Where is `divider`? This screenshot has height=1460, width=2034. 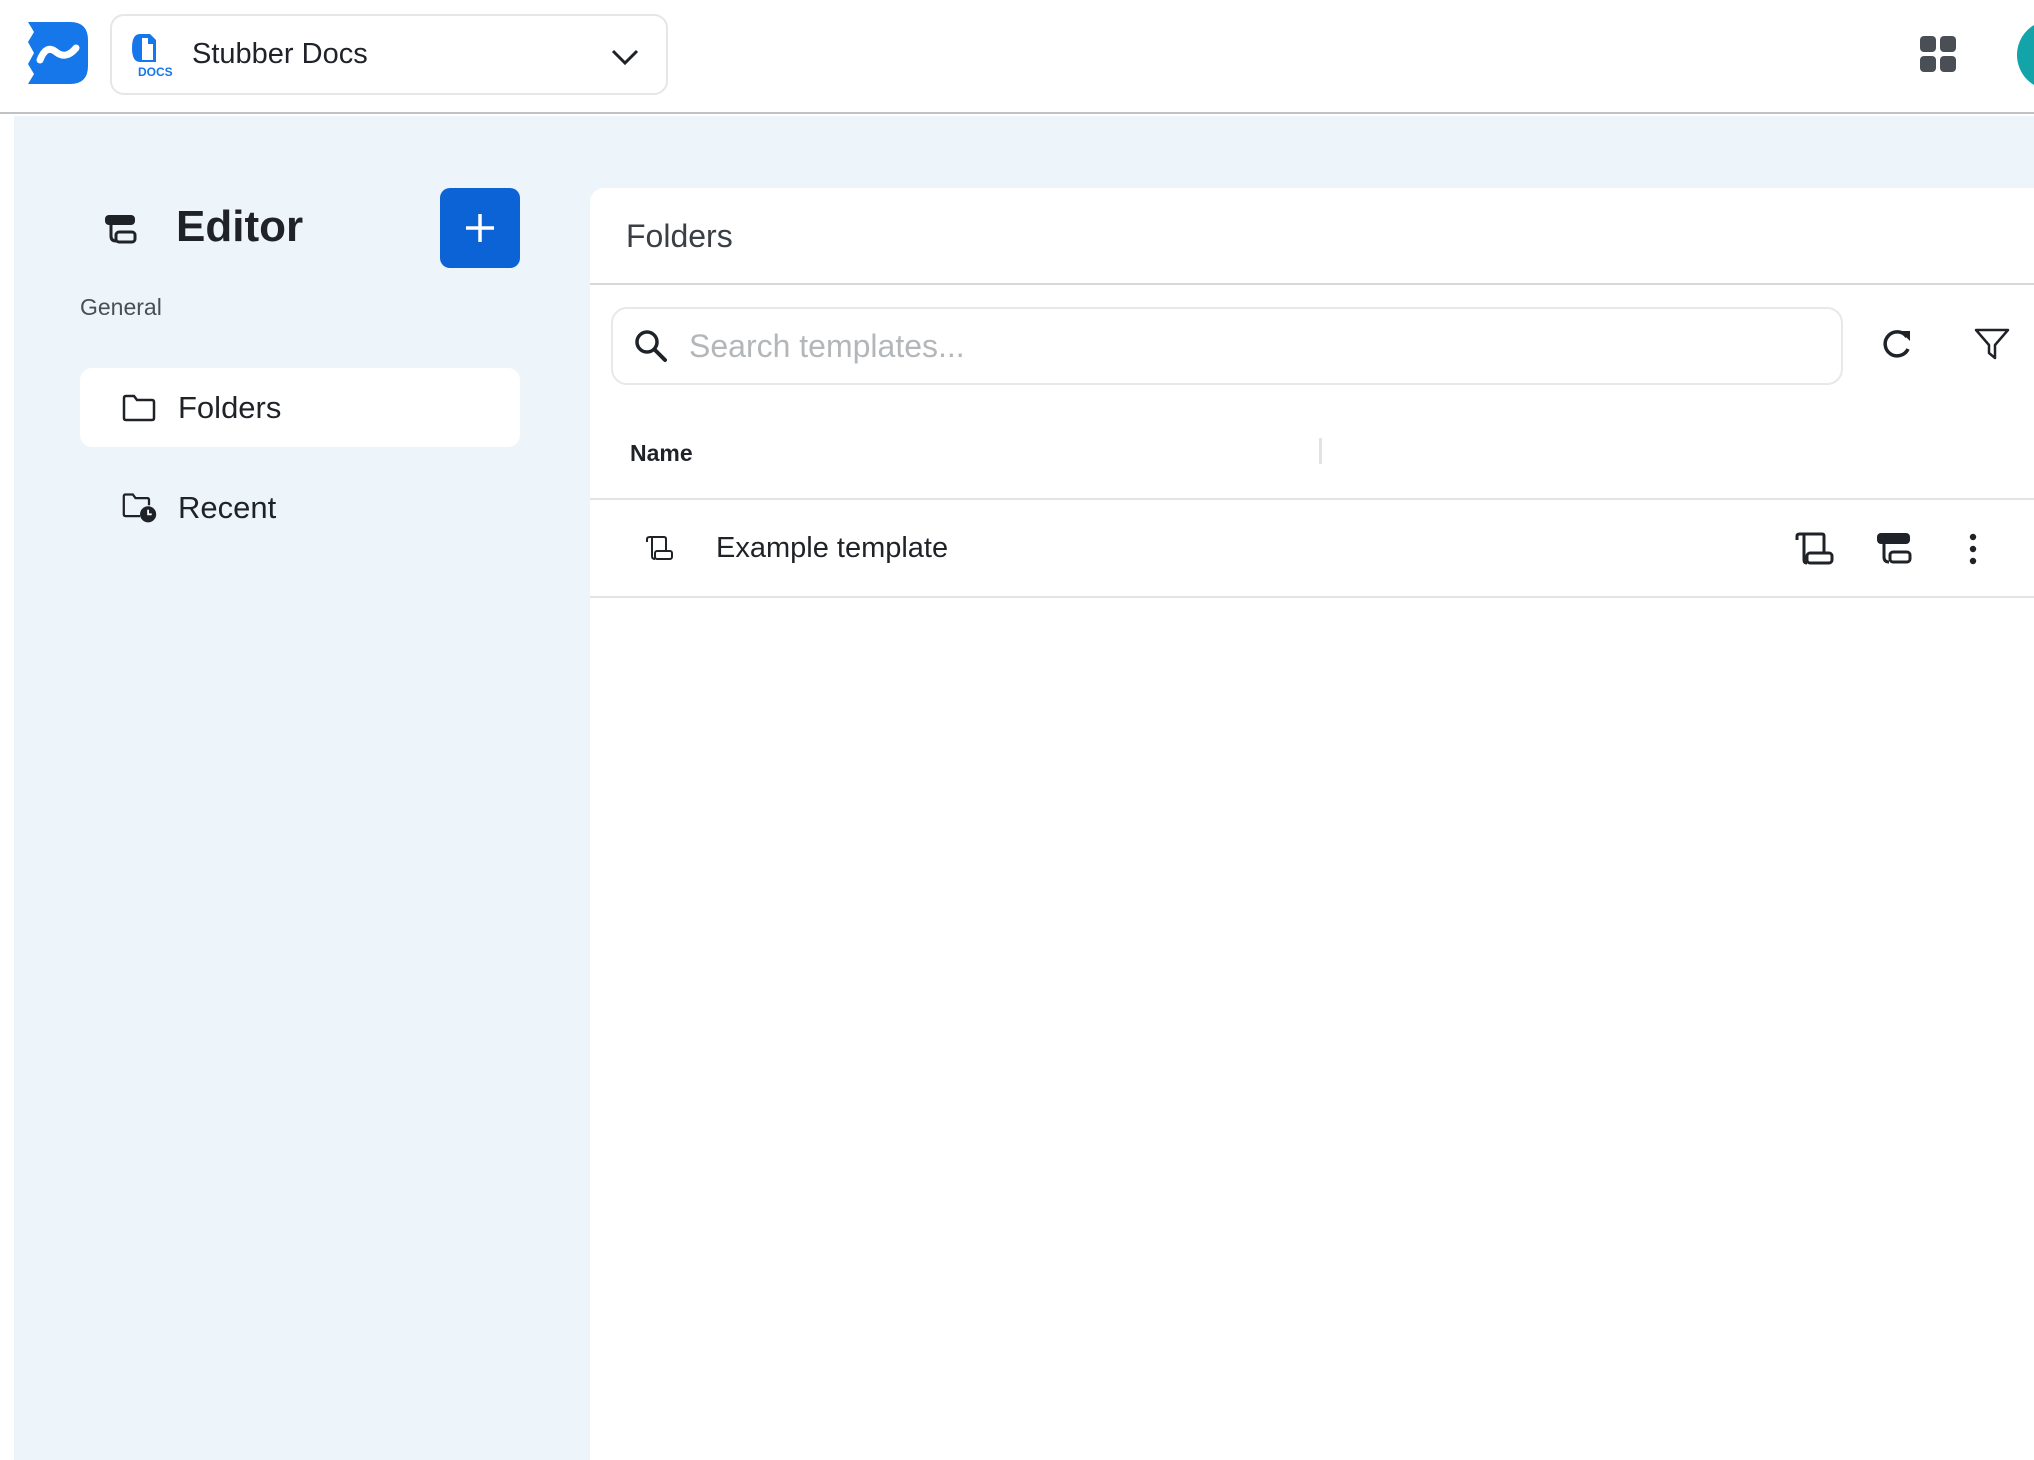 divider is located at coordinates (1312, 284).